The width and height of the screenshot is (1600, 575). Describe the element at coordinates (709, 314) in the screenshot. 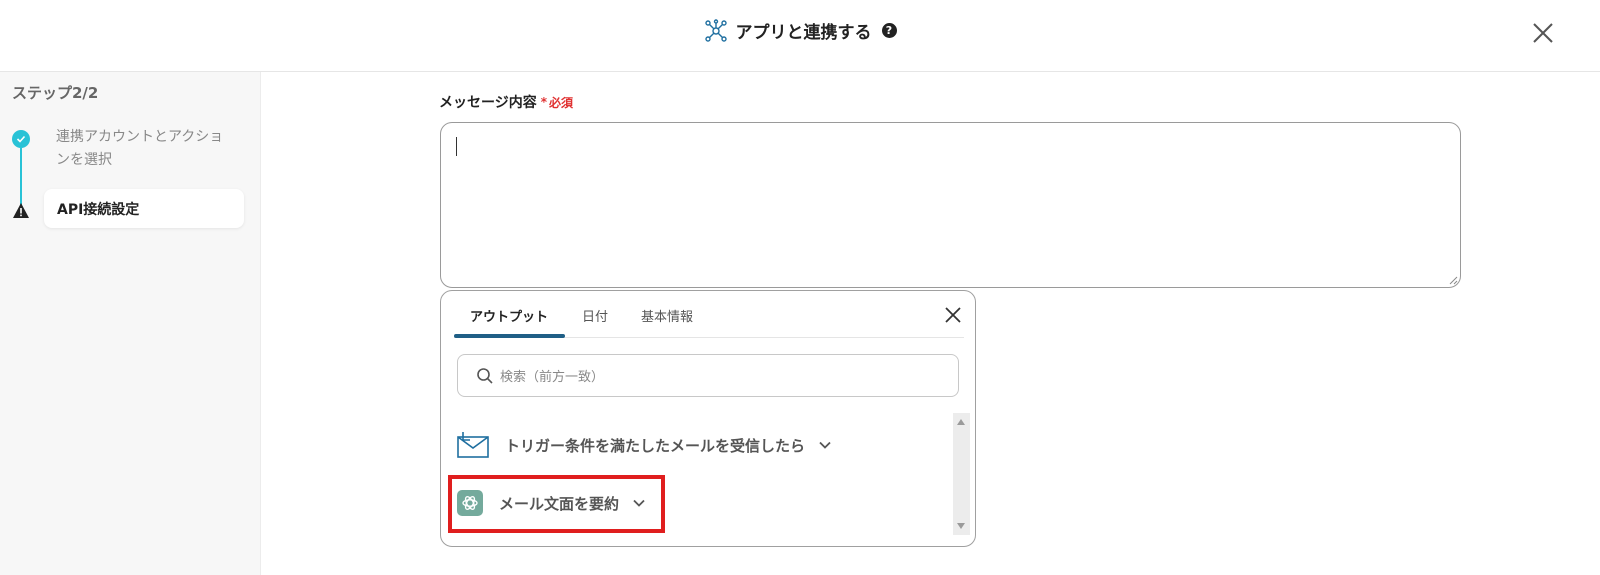

I see `picker-tabs: アウトプット 日付 基本情報` at that location.